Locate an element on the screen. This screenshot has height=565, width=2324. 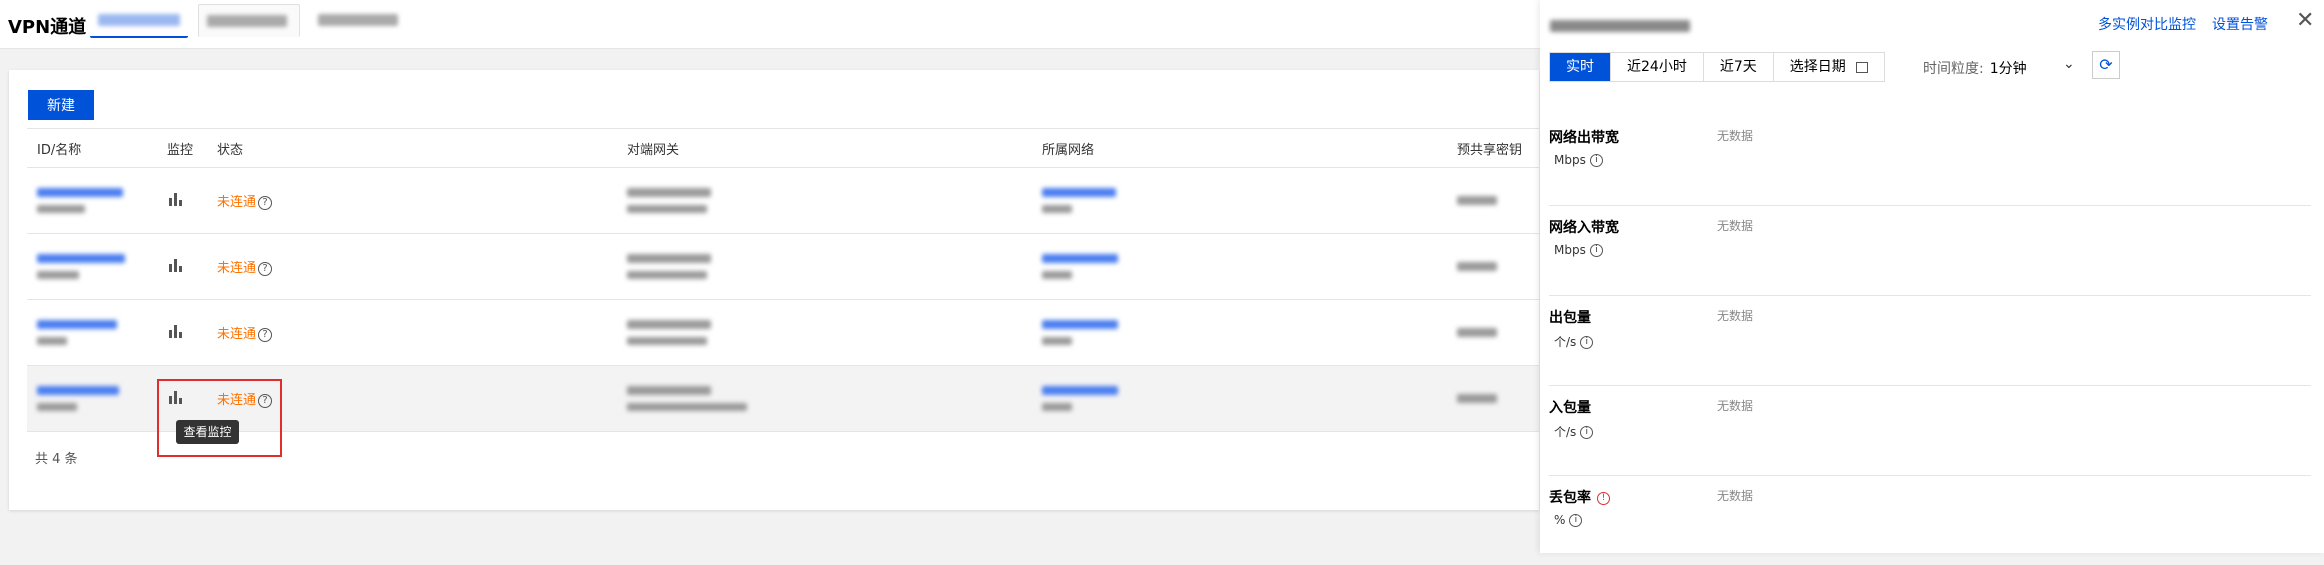
granularity-select: 时间粒度: 1分钟 ⌄ is located at coordinates (1999, 67).